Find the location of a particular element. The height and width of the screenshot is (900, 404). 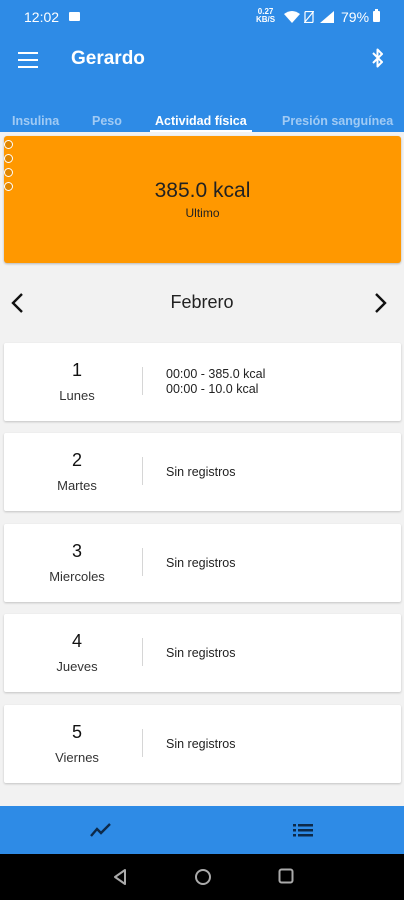

day-number: 5 is located at coordinates (76, 732).